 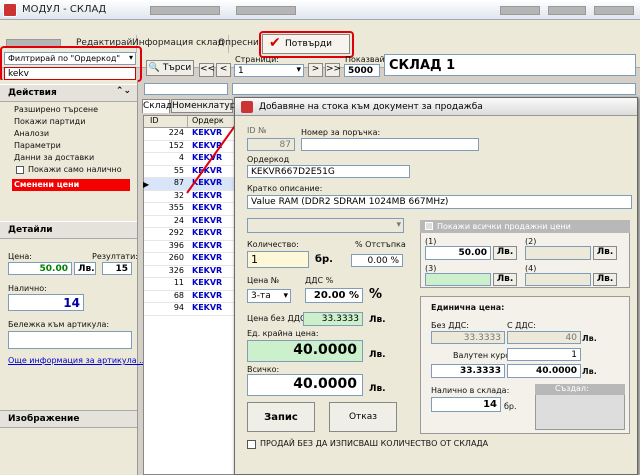 What do you see at coordinates (505, 253) in the screenshot?
I see `price-1-currency: Лв.` at bounding box center [505, 253].